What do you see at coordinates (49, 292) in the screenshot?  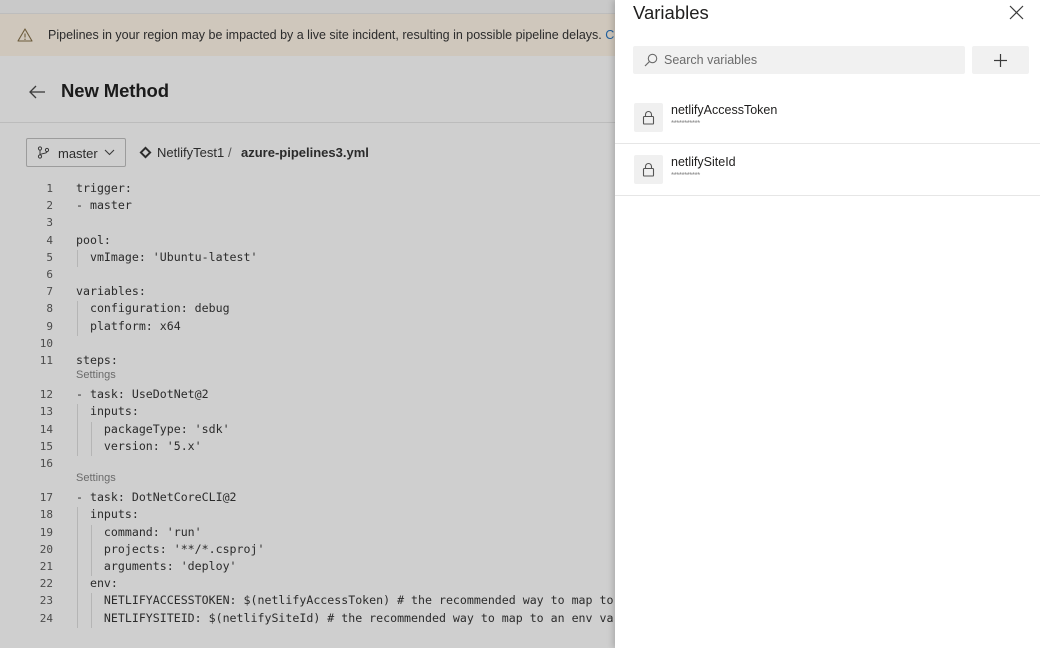 I see `line-number: 7` at bounding box center [49, 292].